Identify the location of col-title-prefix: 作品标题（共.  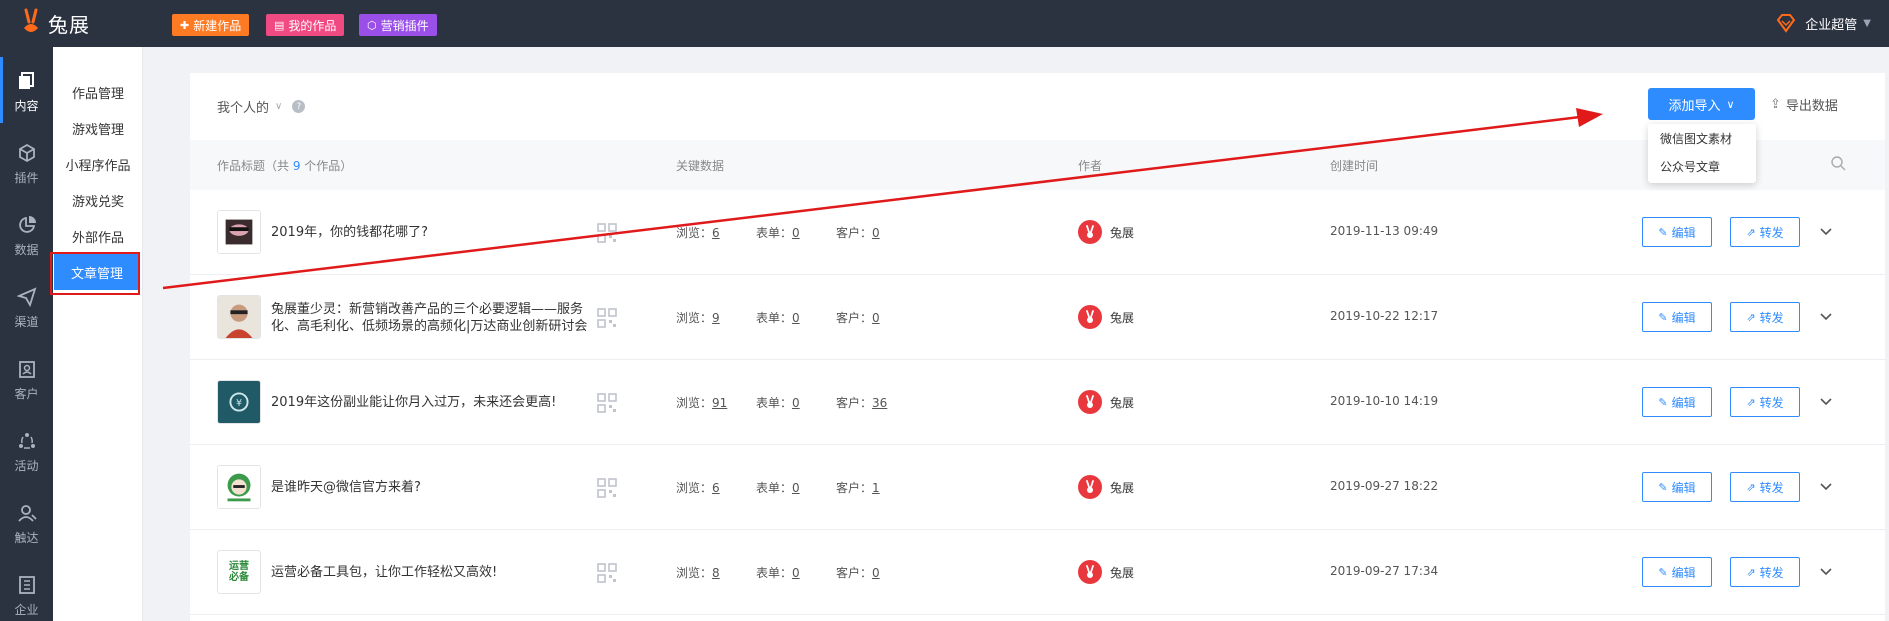
(255, 166).